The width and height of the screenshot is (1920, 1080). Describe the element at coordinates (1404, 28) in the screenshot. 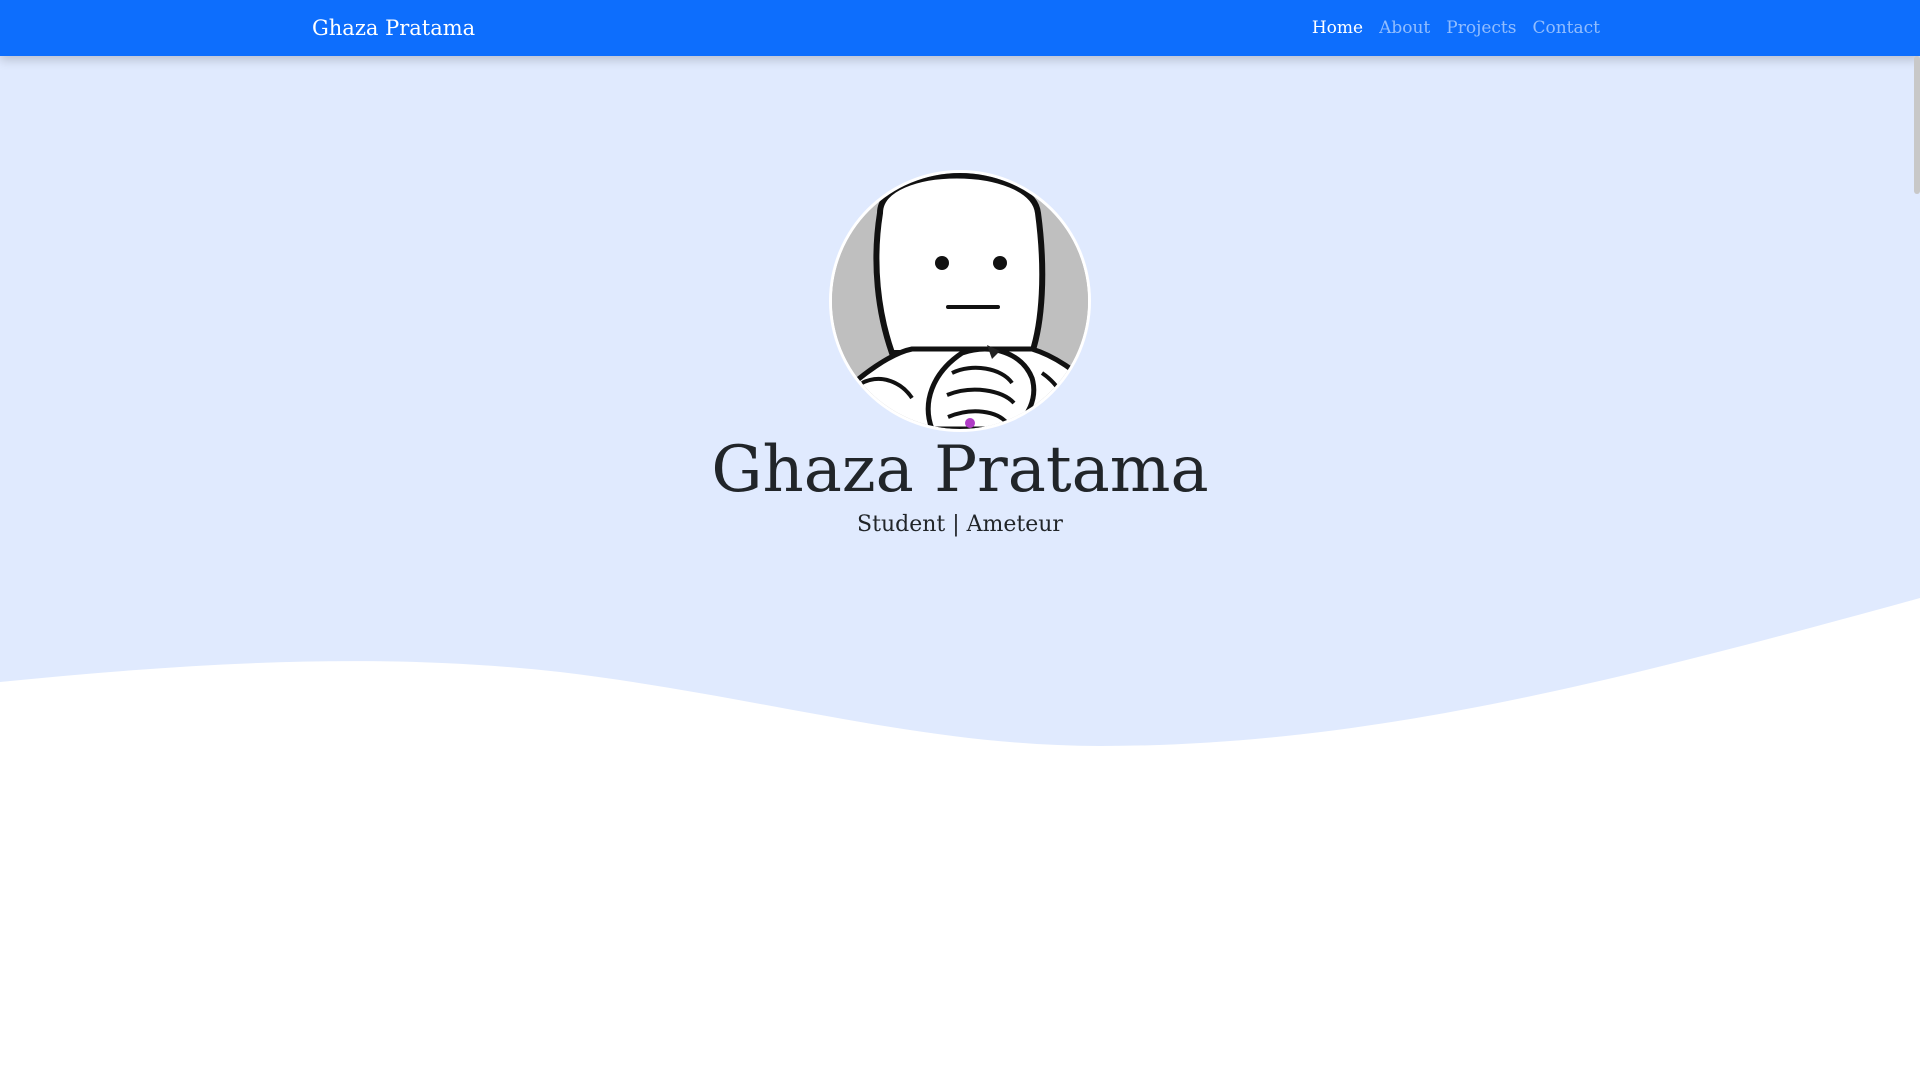

I see `nav-link-about: About` at that location.